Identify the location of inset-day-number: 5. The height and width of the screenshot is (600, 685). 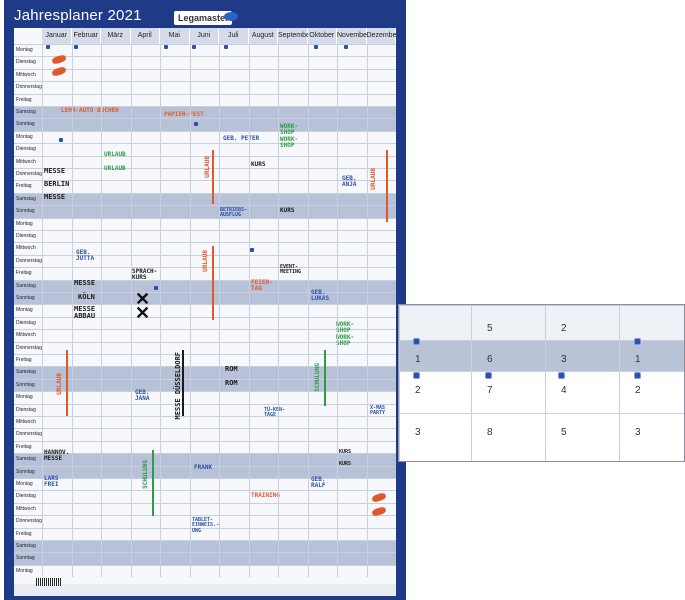
(490, 328).